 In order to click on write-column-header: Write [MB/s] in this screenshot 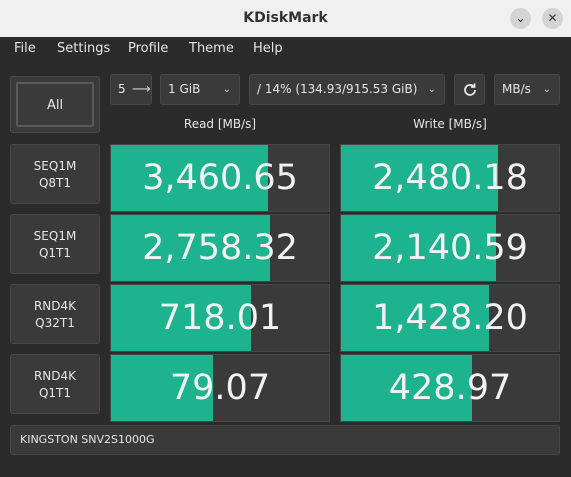, I will do `click(450, 124)`.